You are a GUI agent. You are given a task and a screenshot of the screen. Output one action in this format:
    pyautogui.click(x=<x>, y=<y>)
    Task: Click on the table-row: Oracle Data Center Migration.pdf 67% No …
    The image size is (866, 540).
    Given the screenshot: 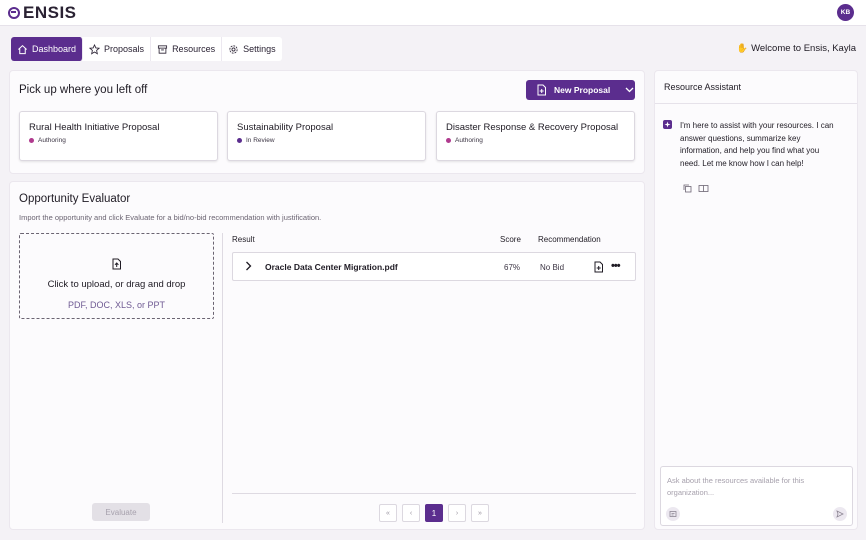 What is the action you would take?
    pyautogui.click(x=434, y=266)
    